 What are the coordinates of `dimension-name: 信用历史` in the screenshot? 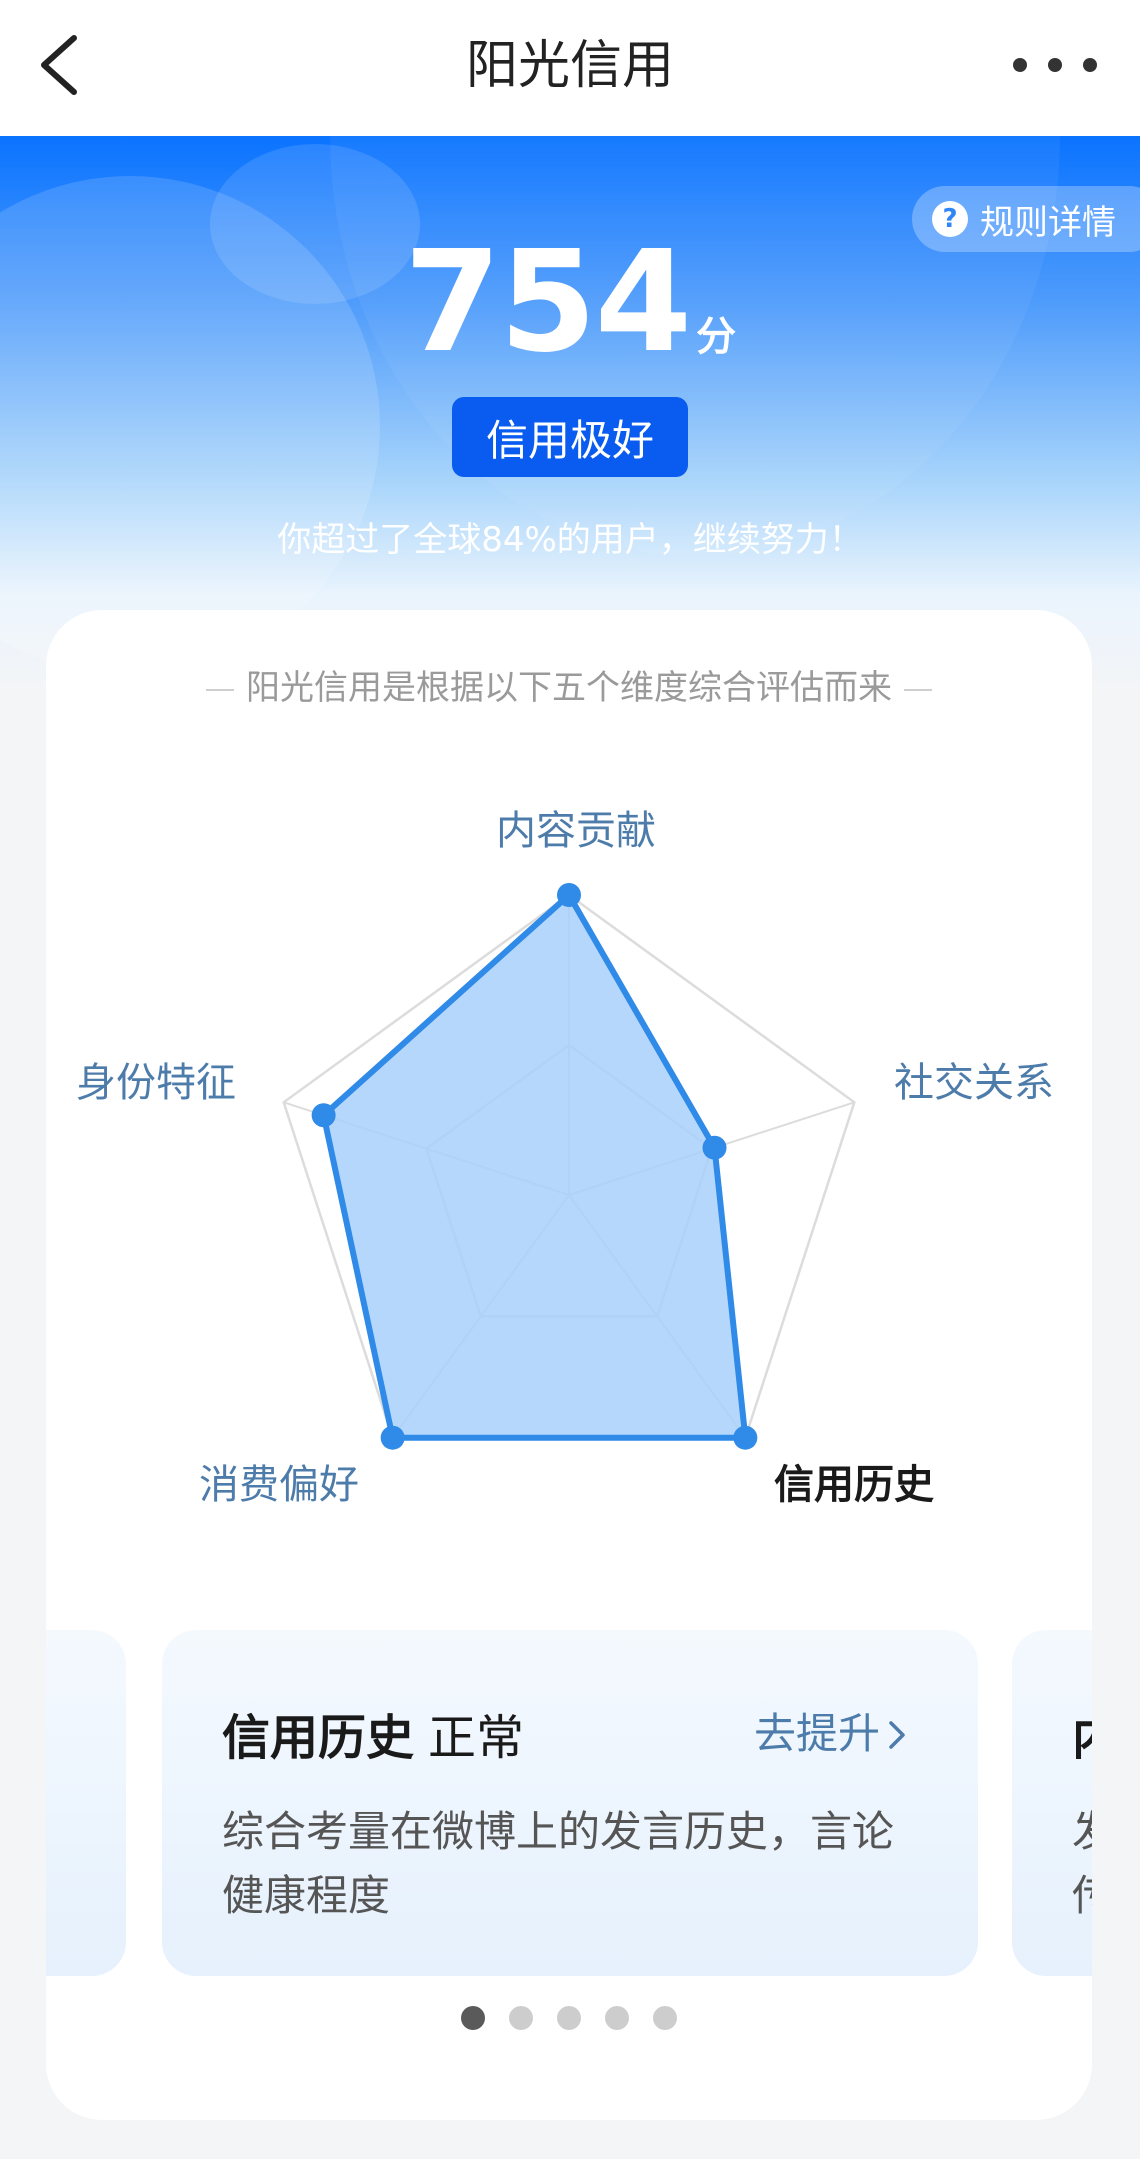 It's located at (318, 1738).